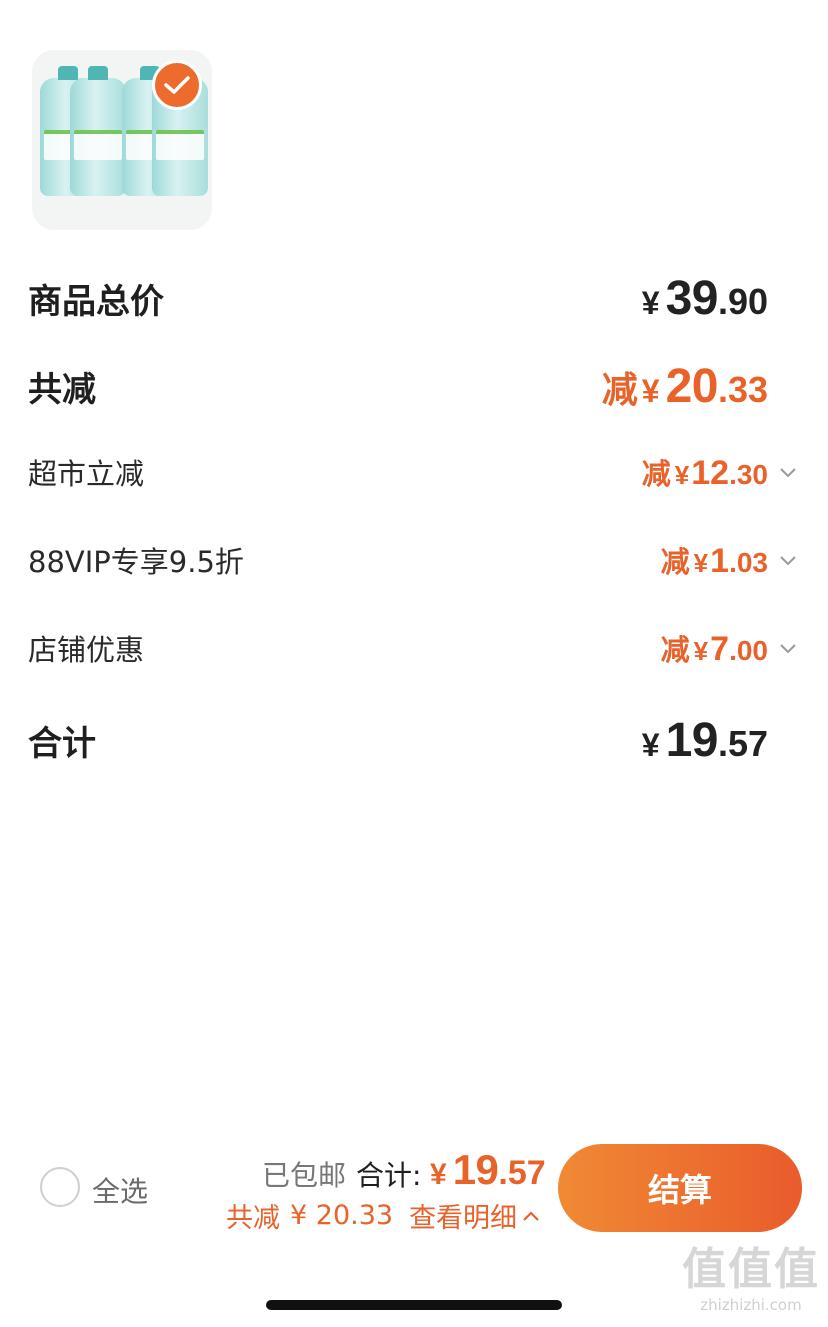 The height and width of the screenshot is (1327, 828). I want to click on bottom-total-price: ¥ 19 .57, so click(488, 1170).